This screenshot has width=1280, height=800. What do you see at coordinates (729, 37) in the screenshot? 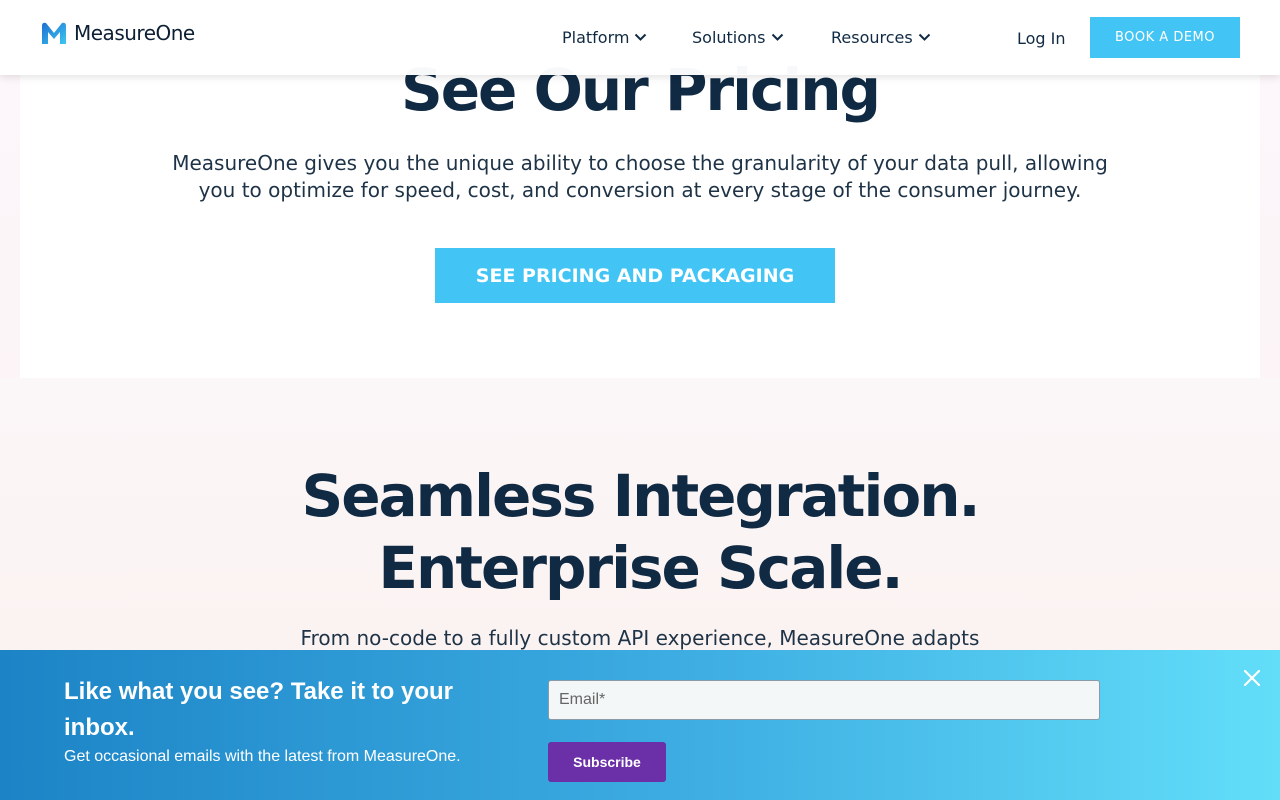
I see `nav-solutions-label: Solutions` at bounding box center [729, 37].